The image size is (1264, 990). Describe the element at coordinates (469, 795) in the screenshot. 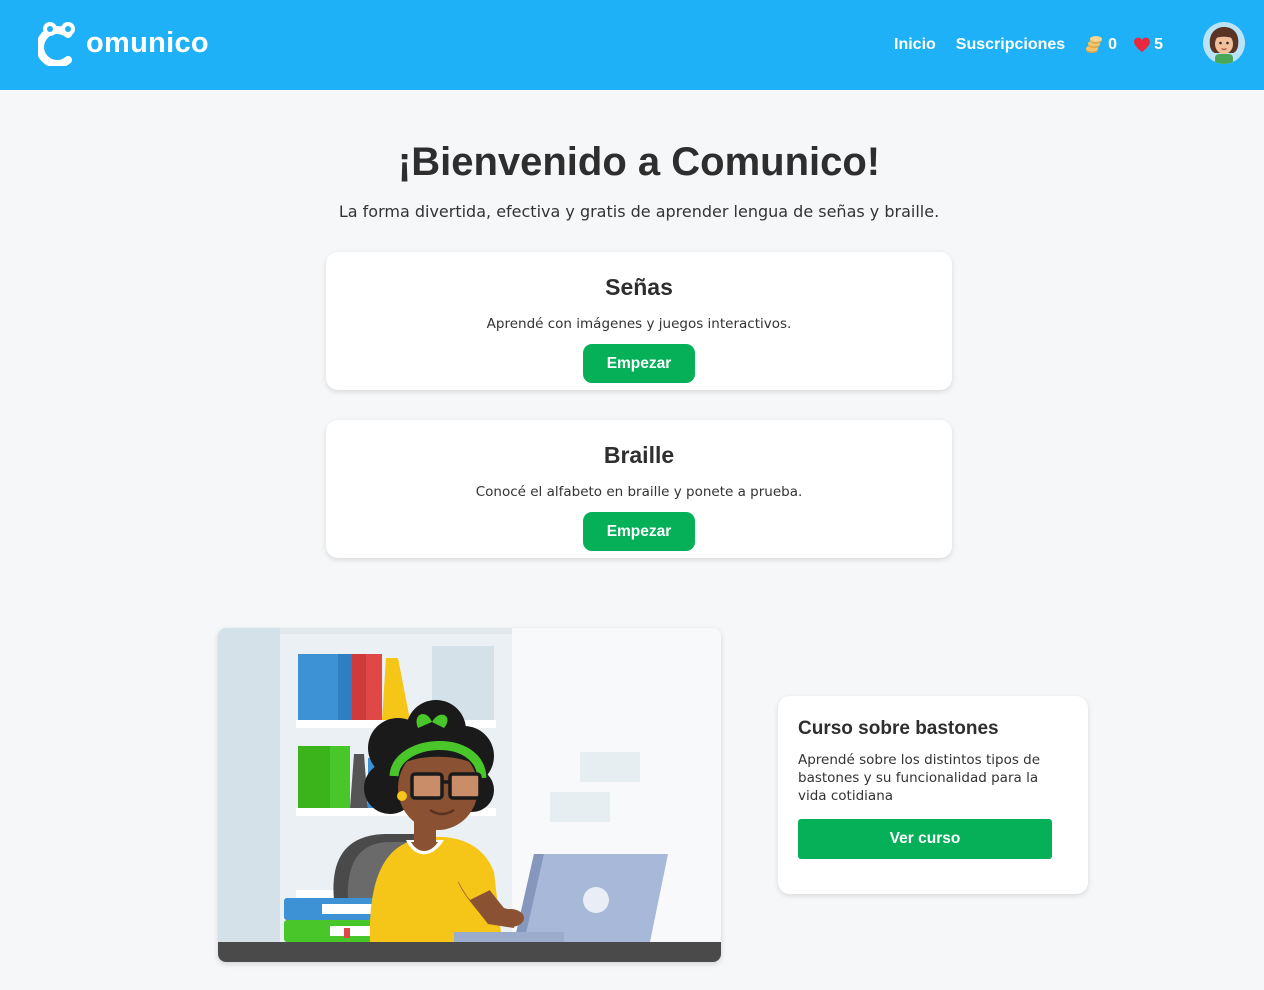

I see `illustration` at that location.